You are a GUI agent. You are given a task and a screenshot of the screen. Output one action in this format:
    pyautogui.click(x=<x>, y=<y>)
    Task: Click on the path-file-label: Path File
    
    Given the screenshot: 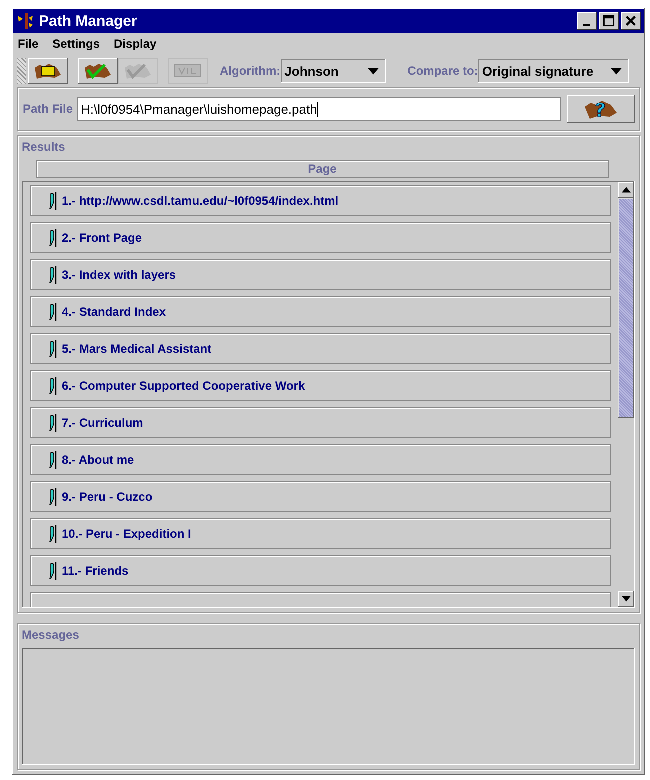 What is the action you would take?
    pyautogui.click(x=48, y=109)
    